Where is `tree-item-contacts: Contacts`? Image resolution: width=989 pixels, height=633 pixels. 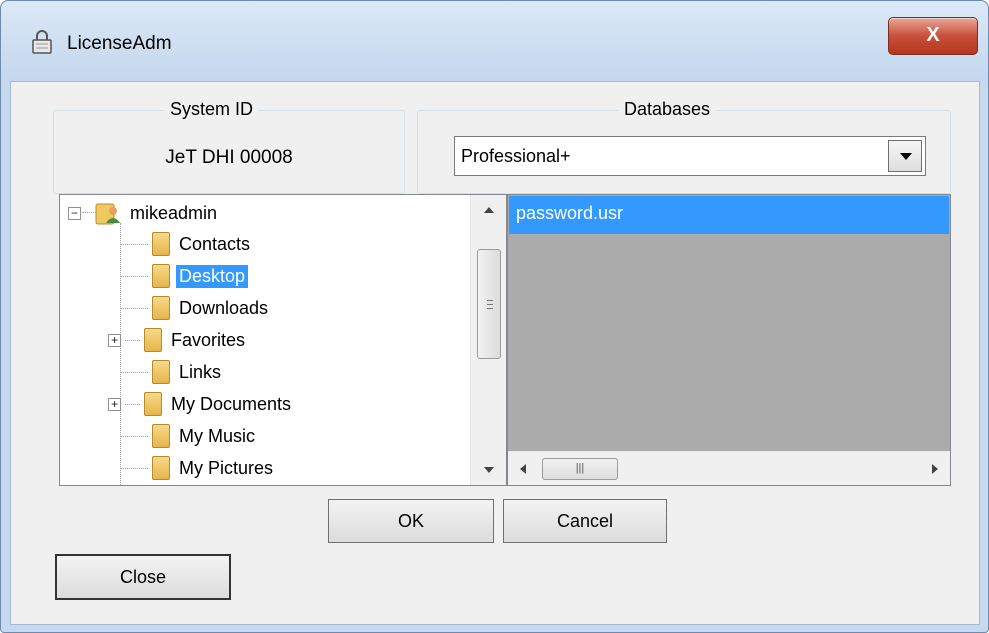
tree-item-contacts: Contacts is located at coordinates (186, 244).